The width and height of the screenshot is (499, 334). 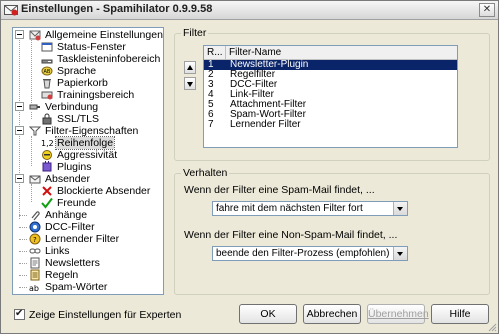 I want to click on apply-button-label: Übernehmen, so click(x=398, y=314).